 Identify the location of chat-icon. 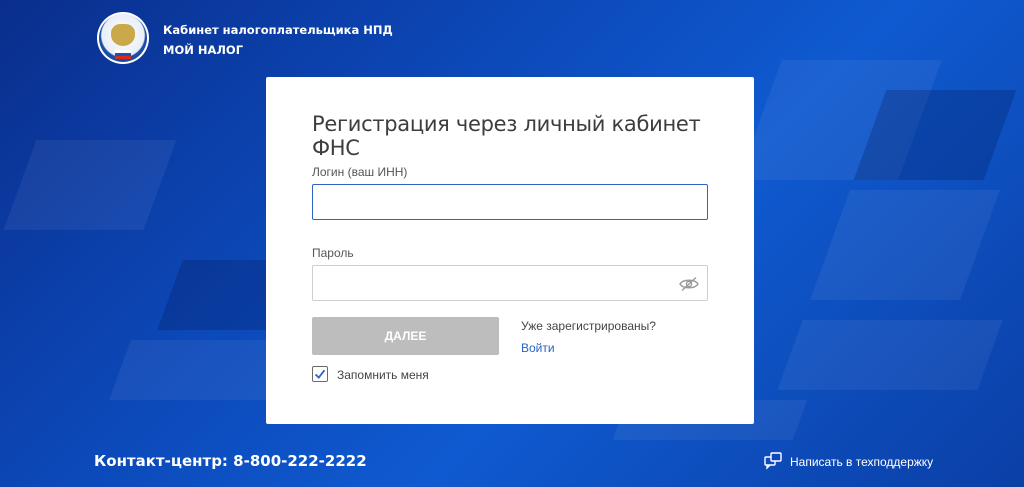
(773, 461).